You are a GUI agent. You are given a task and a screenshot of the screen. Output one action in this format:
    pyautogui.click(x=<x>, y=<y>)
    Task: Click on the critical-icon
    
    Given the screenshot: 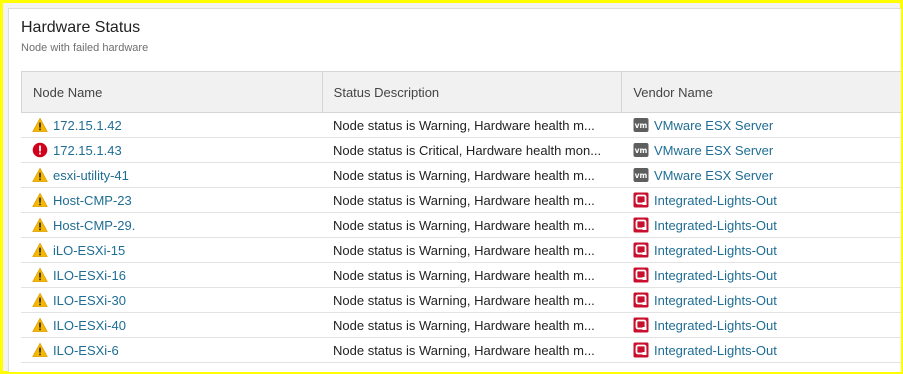 What is the action you would take?
    pyautogui.click(x=40, y=150)
    